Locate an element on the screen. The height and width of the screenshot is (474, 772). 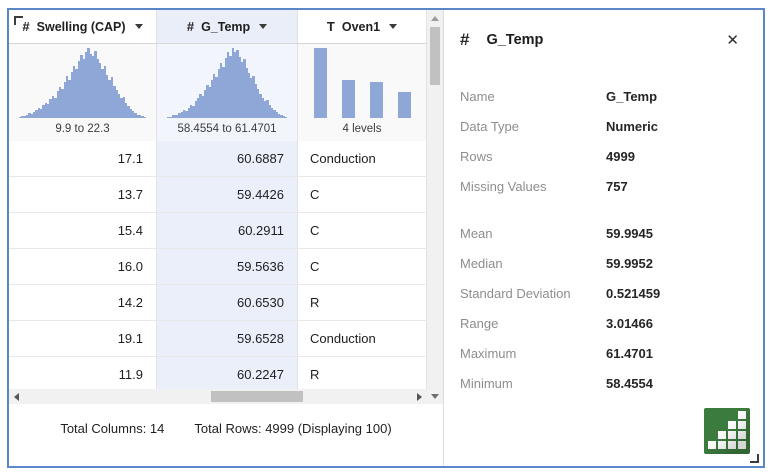
column-header-swelling-cap: # Swelling (CAP) is located at coordinates (83, 26).